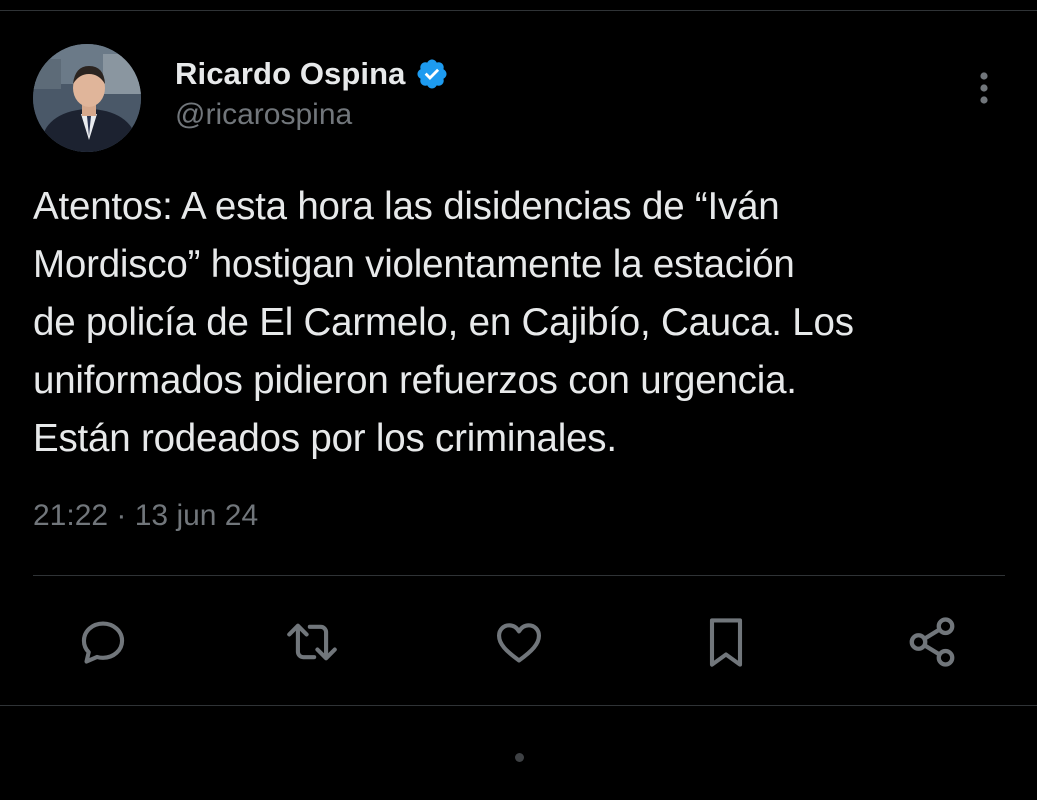 Image resolution: width=1037 pixels, height=800 pixels. Describe the element at coordinates (145, 516) in the screenshot. I see `tweet-timestamp: 21:22 · 13 jun 24` at that location.